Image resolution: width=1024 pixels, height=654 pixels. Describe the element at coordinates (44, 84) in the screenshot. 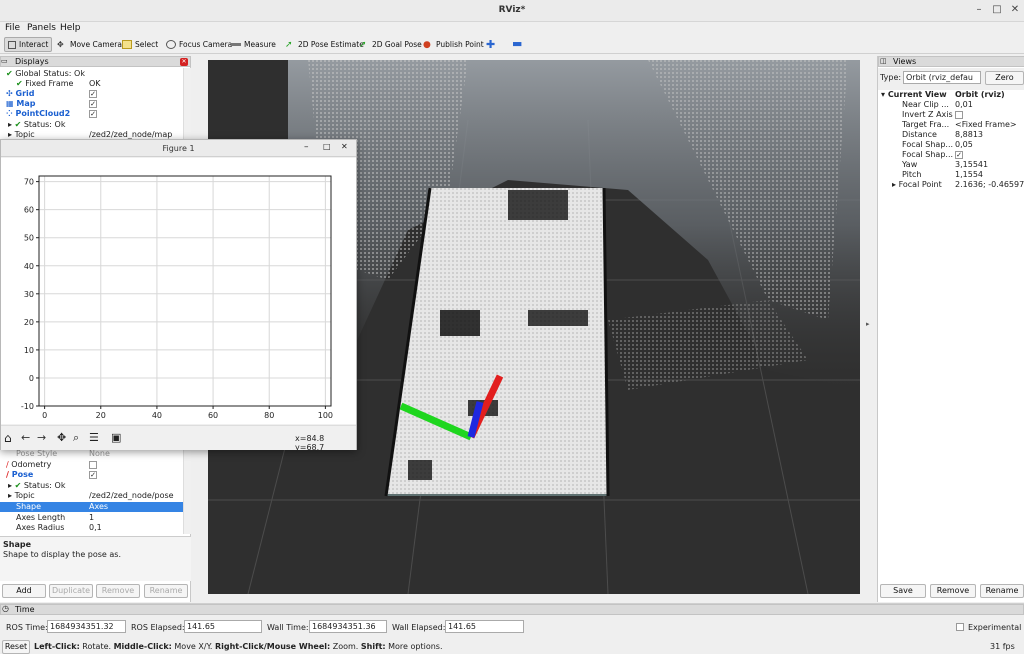

I see `fixed-frame-row: ✔ Fixed Frame` at that location.